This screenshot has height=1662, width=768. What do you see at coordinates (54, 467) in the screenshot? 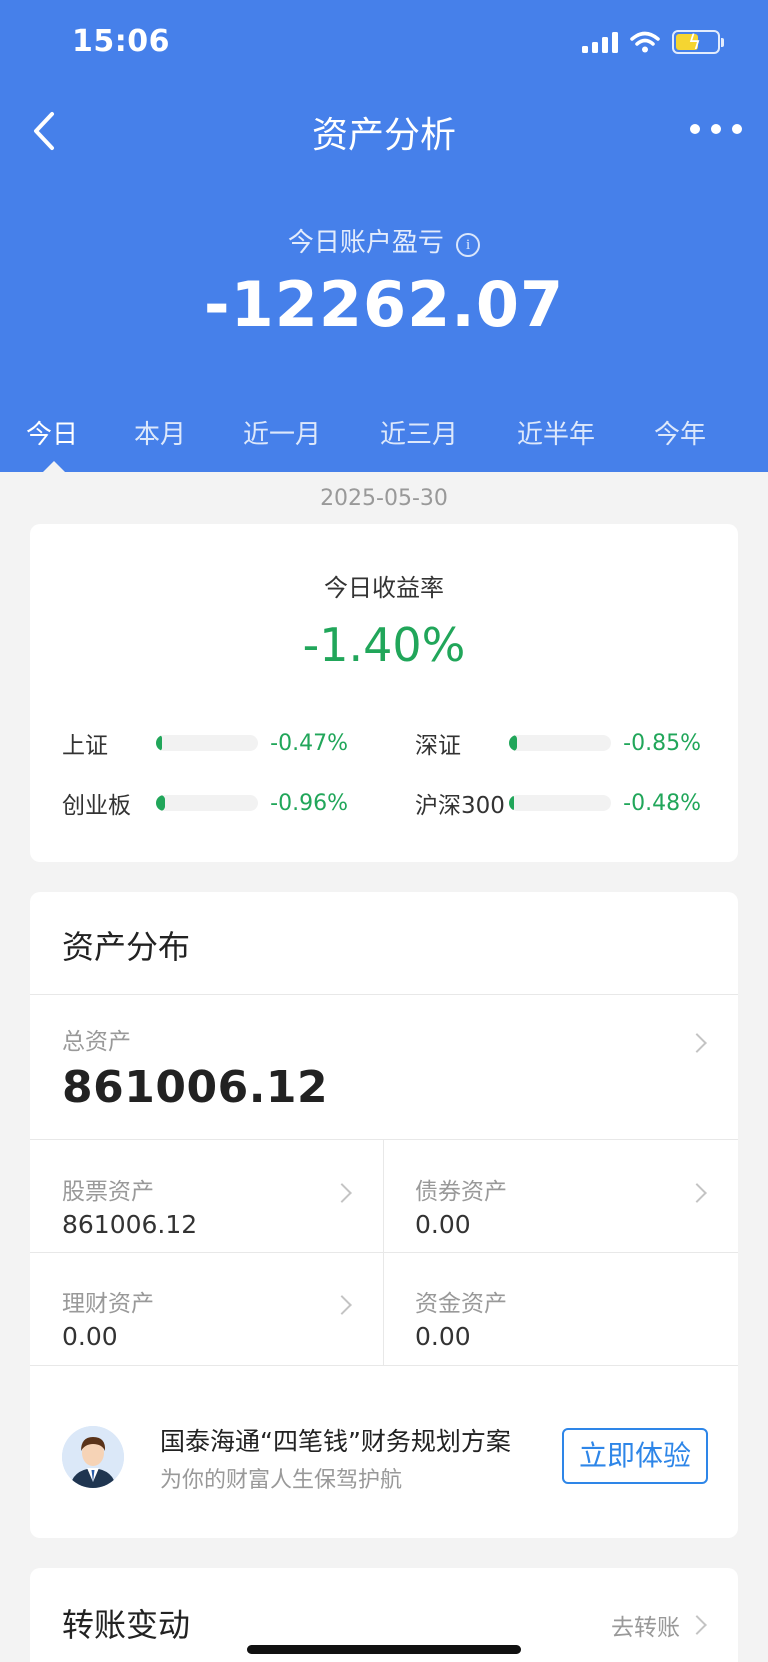
I see `active-tab-indicator` at bounding box center [54, 467].